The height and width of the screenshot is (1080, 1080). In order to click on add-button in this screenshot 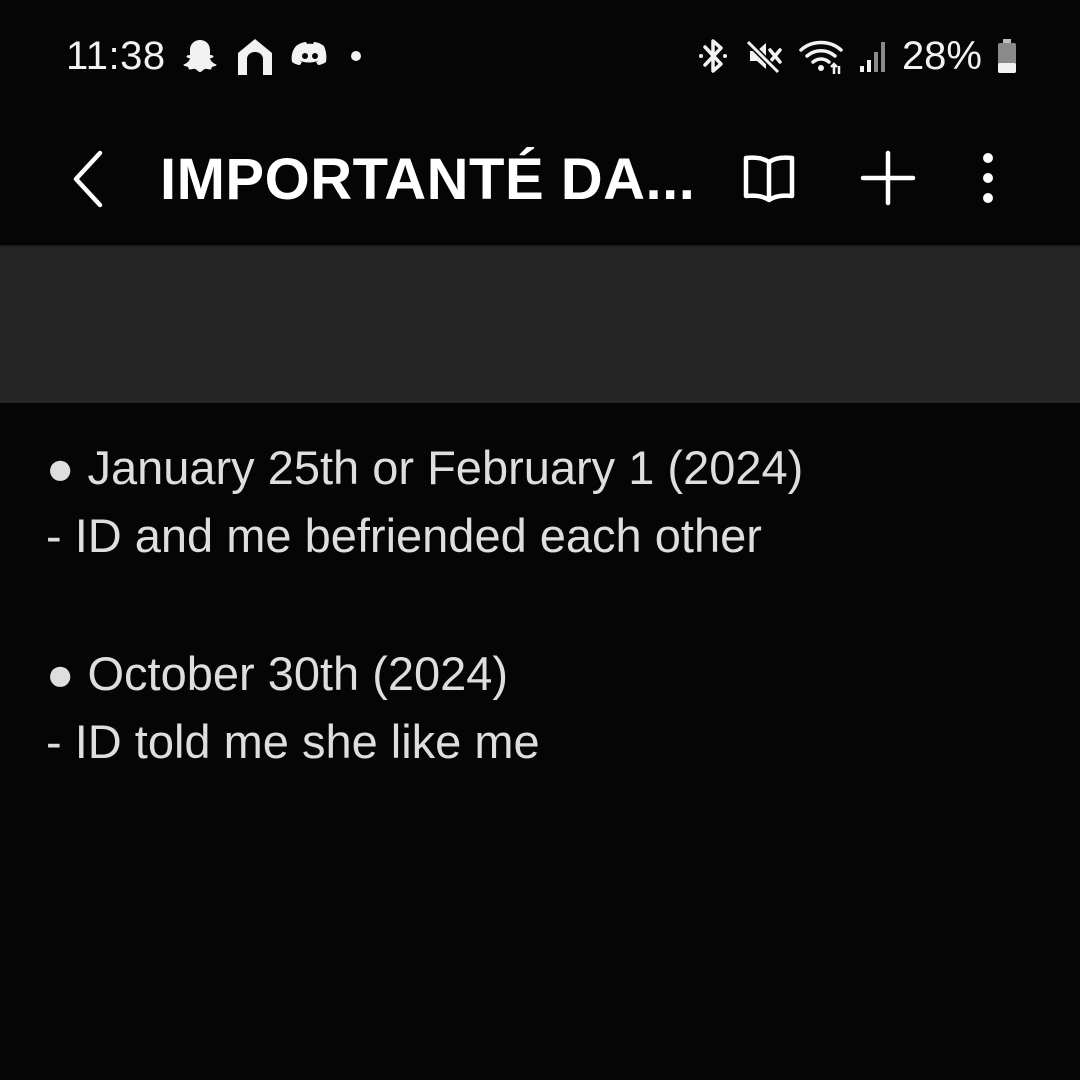, I will do `click(888, 178)`.